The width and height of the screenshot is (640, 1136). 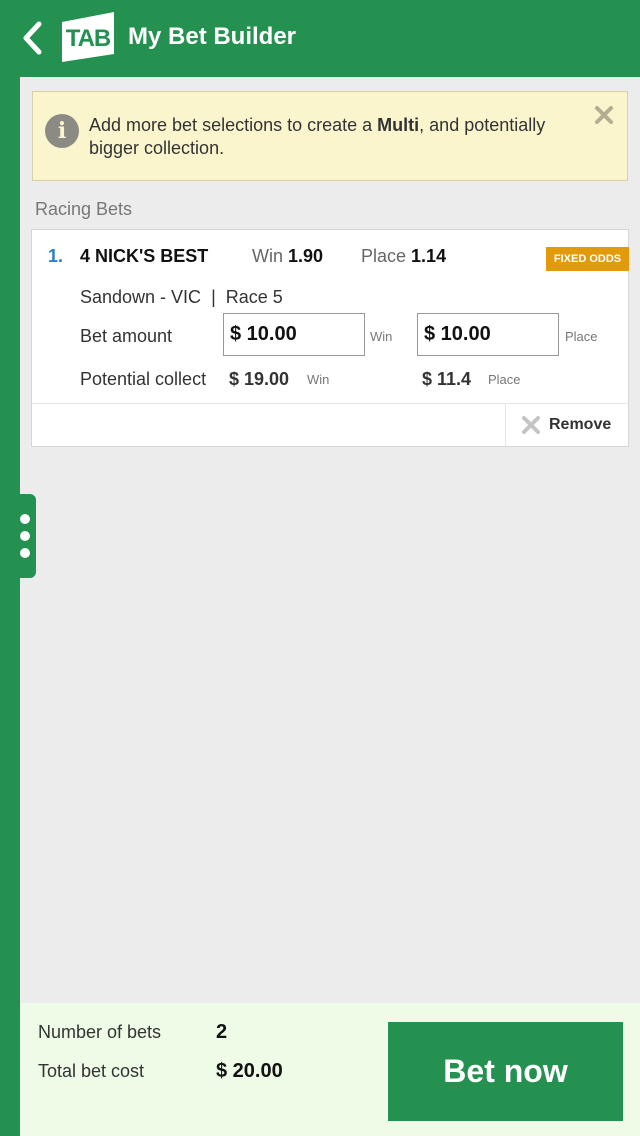 What do you see at coordinates (587, 259) in the screenshot?
I see `fixed-odds-badge: FIXED ODDS` at bounding box center [587, 259].